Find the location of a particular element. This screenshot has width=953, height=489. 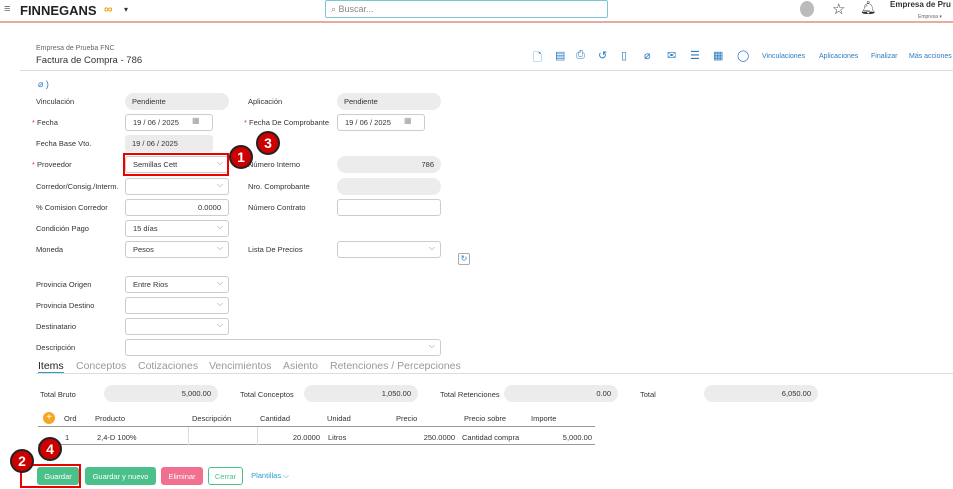

divider is located at coordinates (486, 70).